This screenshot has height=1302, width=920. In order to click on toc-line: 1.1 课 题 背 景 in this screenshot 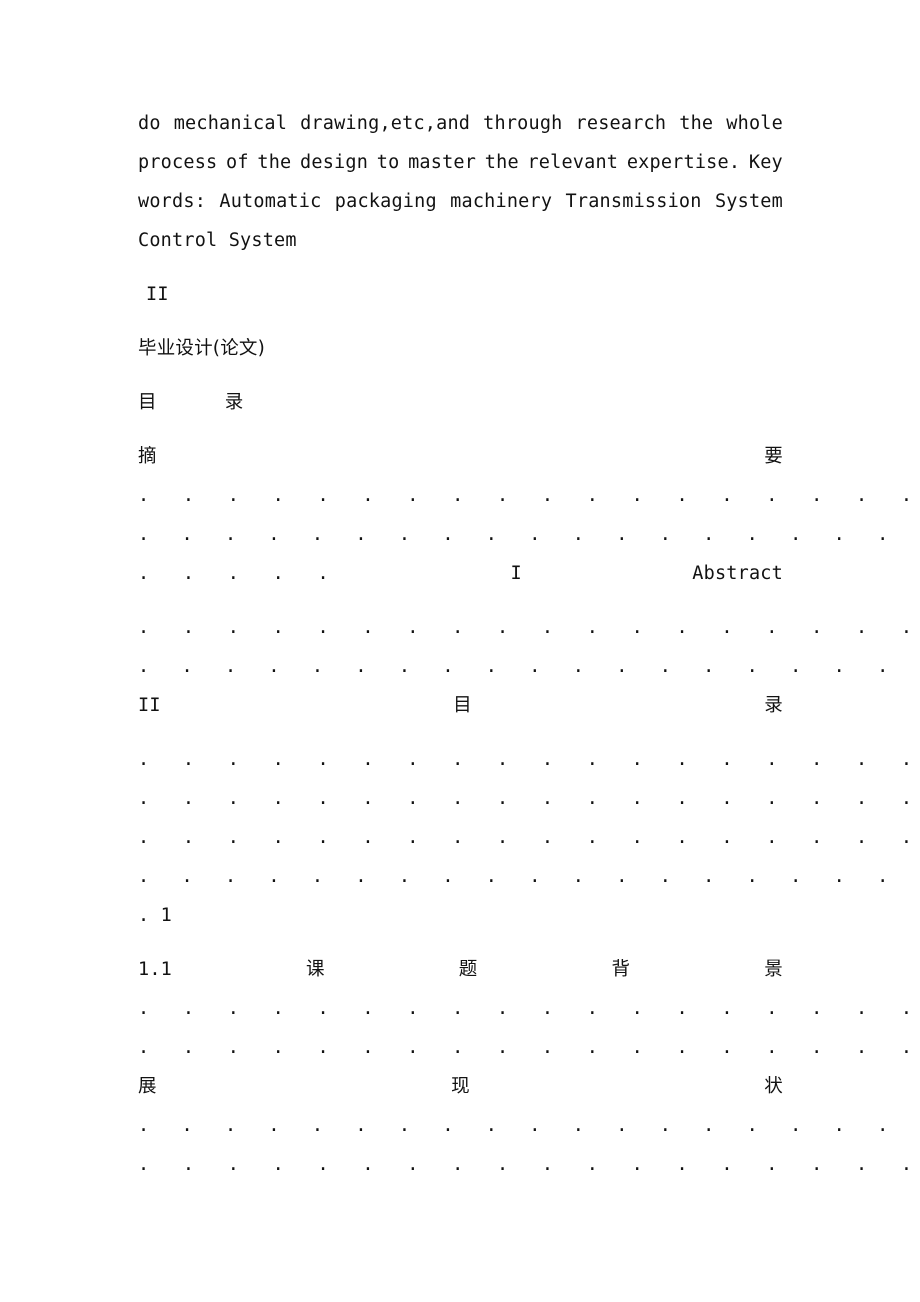, I will do `click(460, 969)`.